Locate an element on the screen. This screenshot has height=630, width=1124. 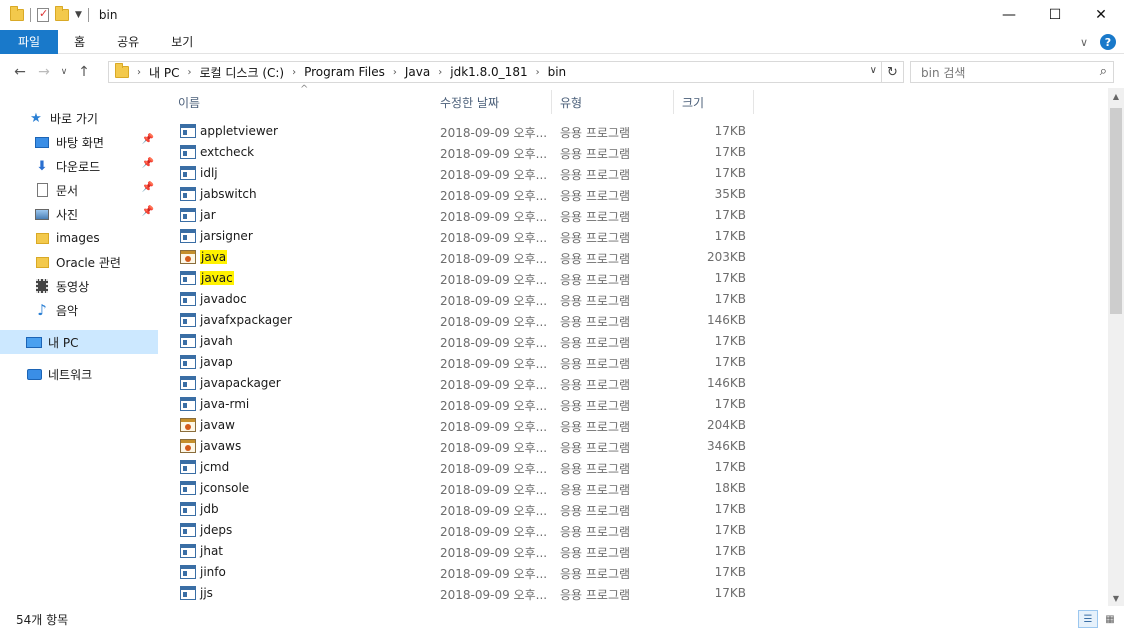
breadcrumb-this-pc: 내 PC is located at coordinates (164, 72).